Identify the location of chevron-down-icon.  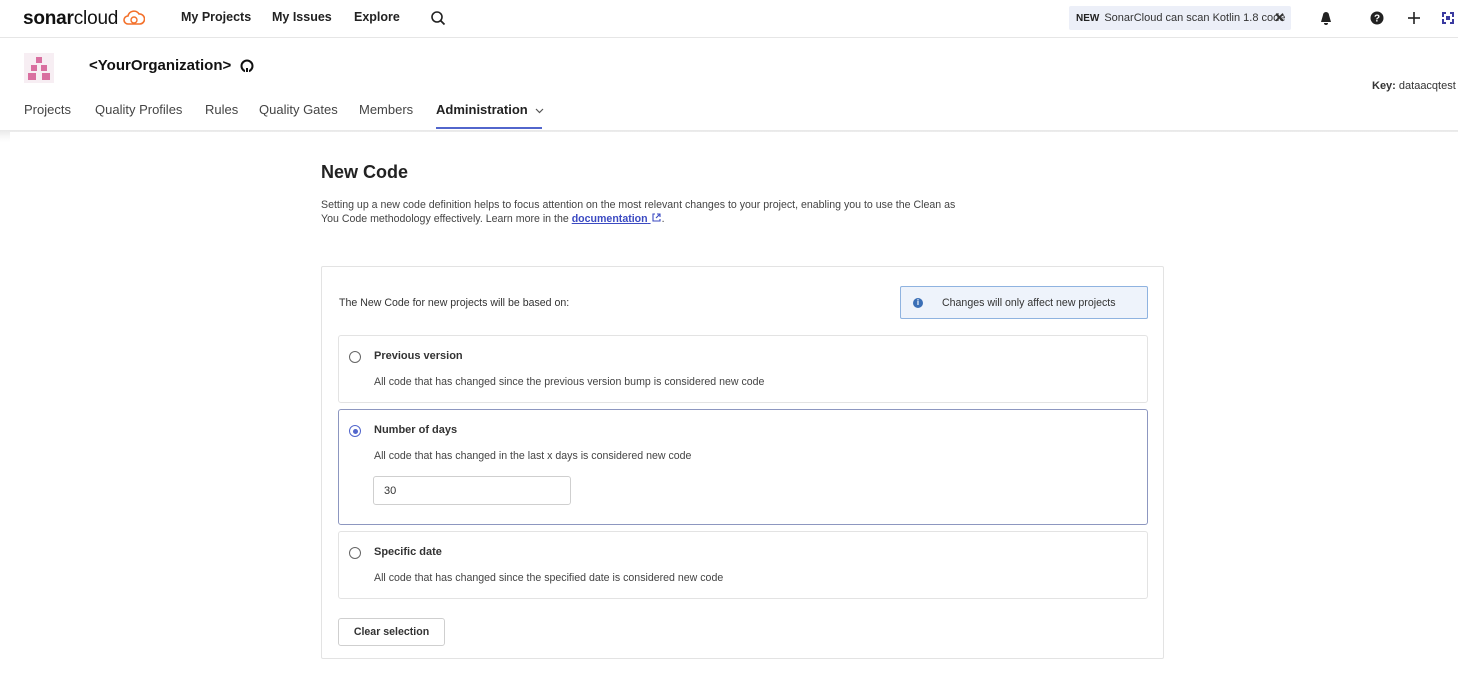
(539, 110).